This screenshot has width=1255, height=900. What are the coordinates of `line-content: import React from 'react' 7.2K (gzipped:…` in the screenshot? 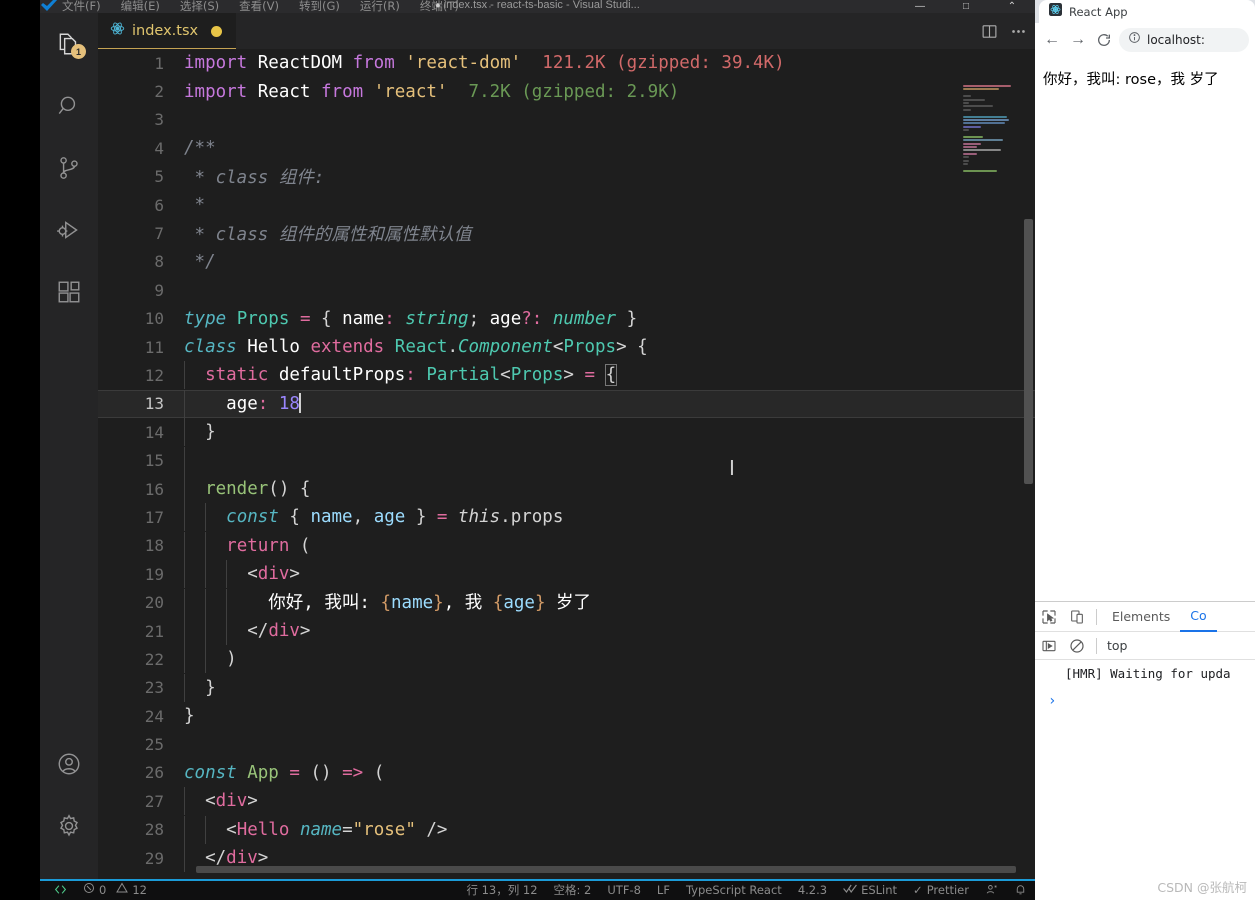 It's located at (431, 92).